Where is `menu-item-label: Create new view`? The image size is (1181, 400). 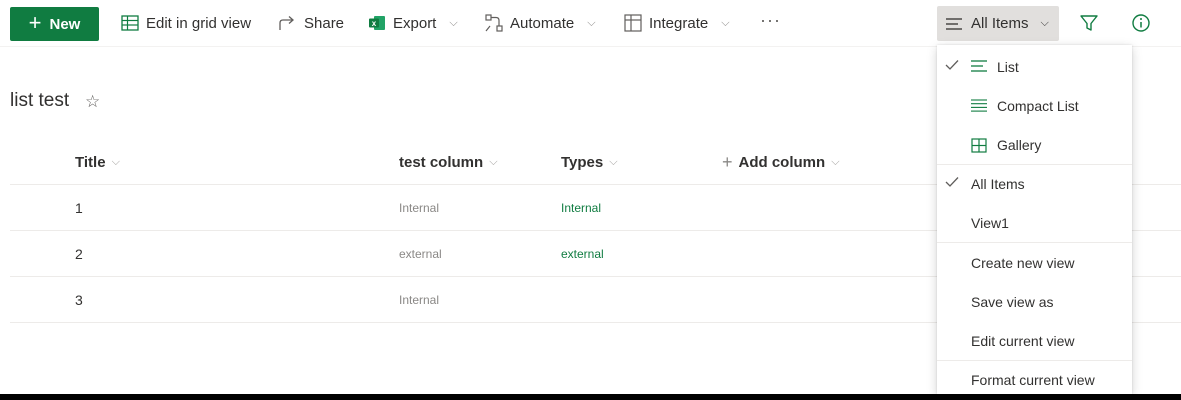 menu-item-label: Create new view is located at coordinates (1023, 263).